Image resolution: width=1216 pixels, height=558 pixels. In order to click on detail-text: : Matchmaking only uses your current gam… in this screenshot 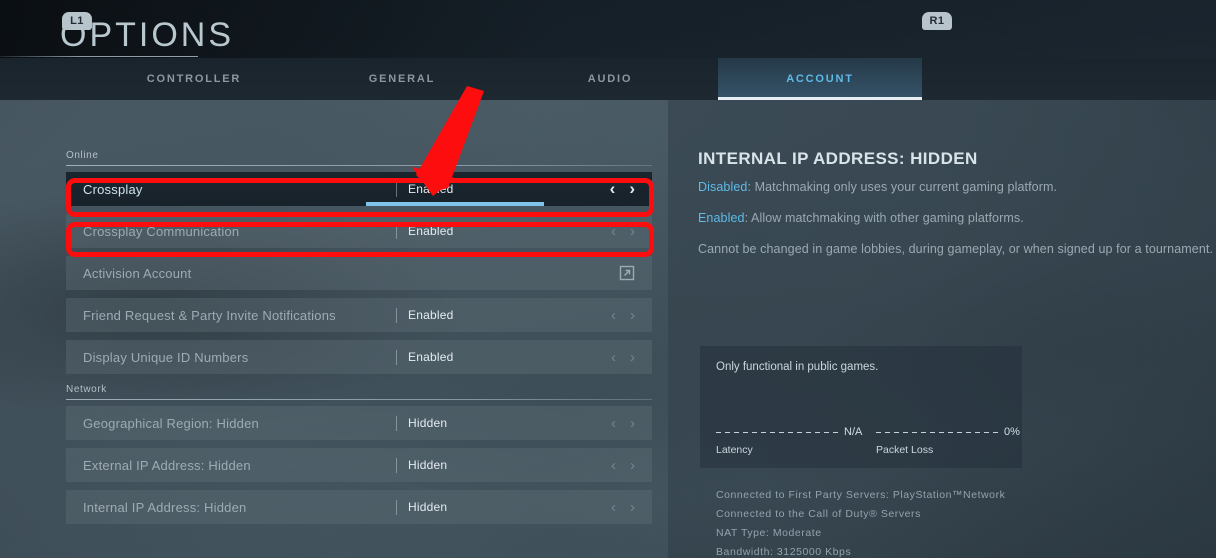, I will do `click(902, 187)`.